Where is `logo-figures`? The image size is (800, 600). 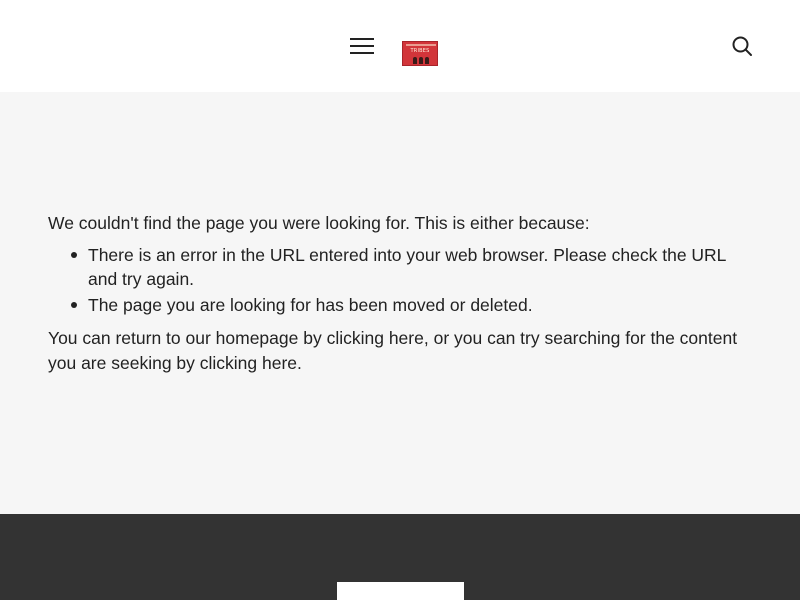
logo-figures is located at coordinates (420, 60).